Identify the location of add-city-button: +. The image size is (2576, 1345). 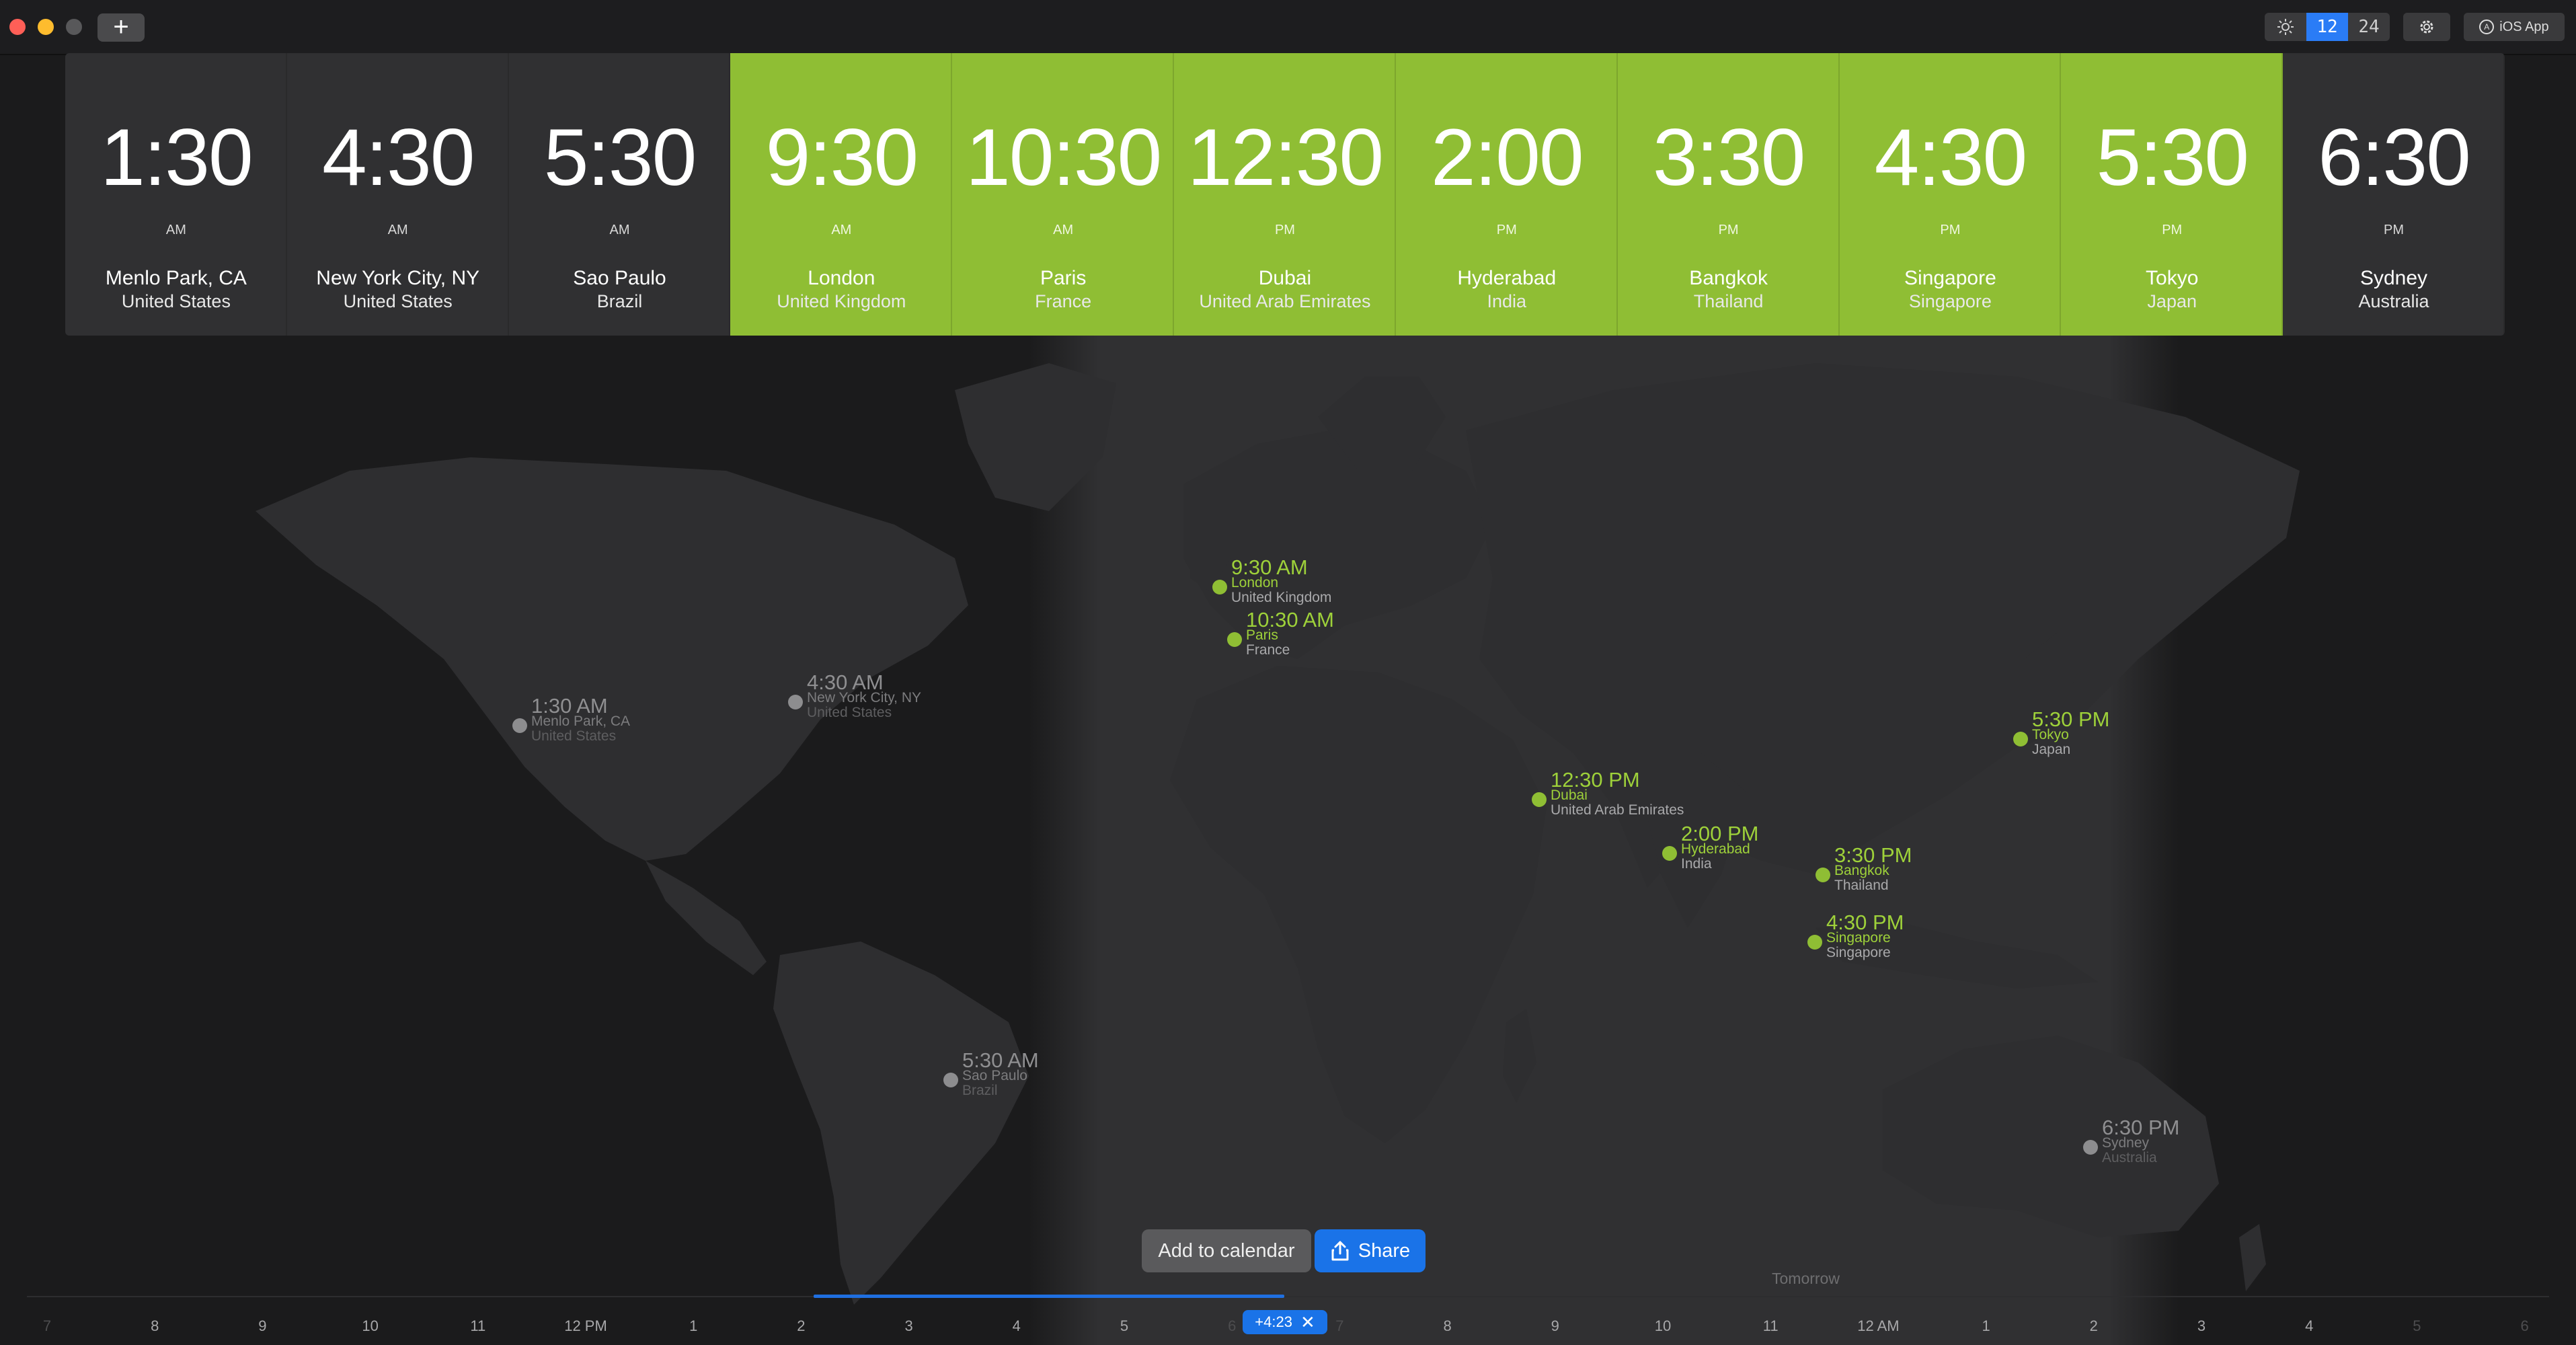
(121, 27).